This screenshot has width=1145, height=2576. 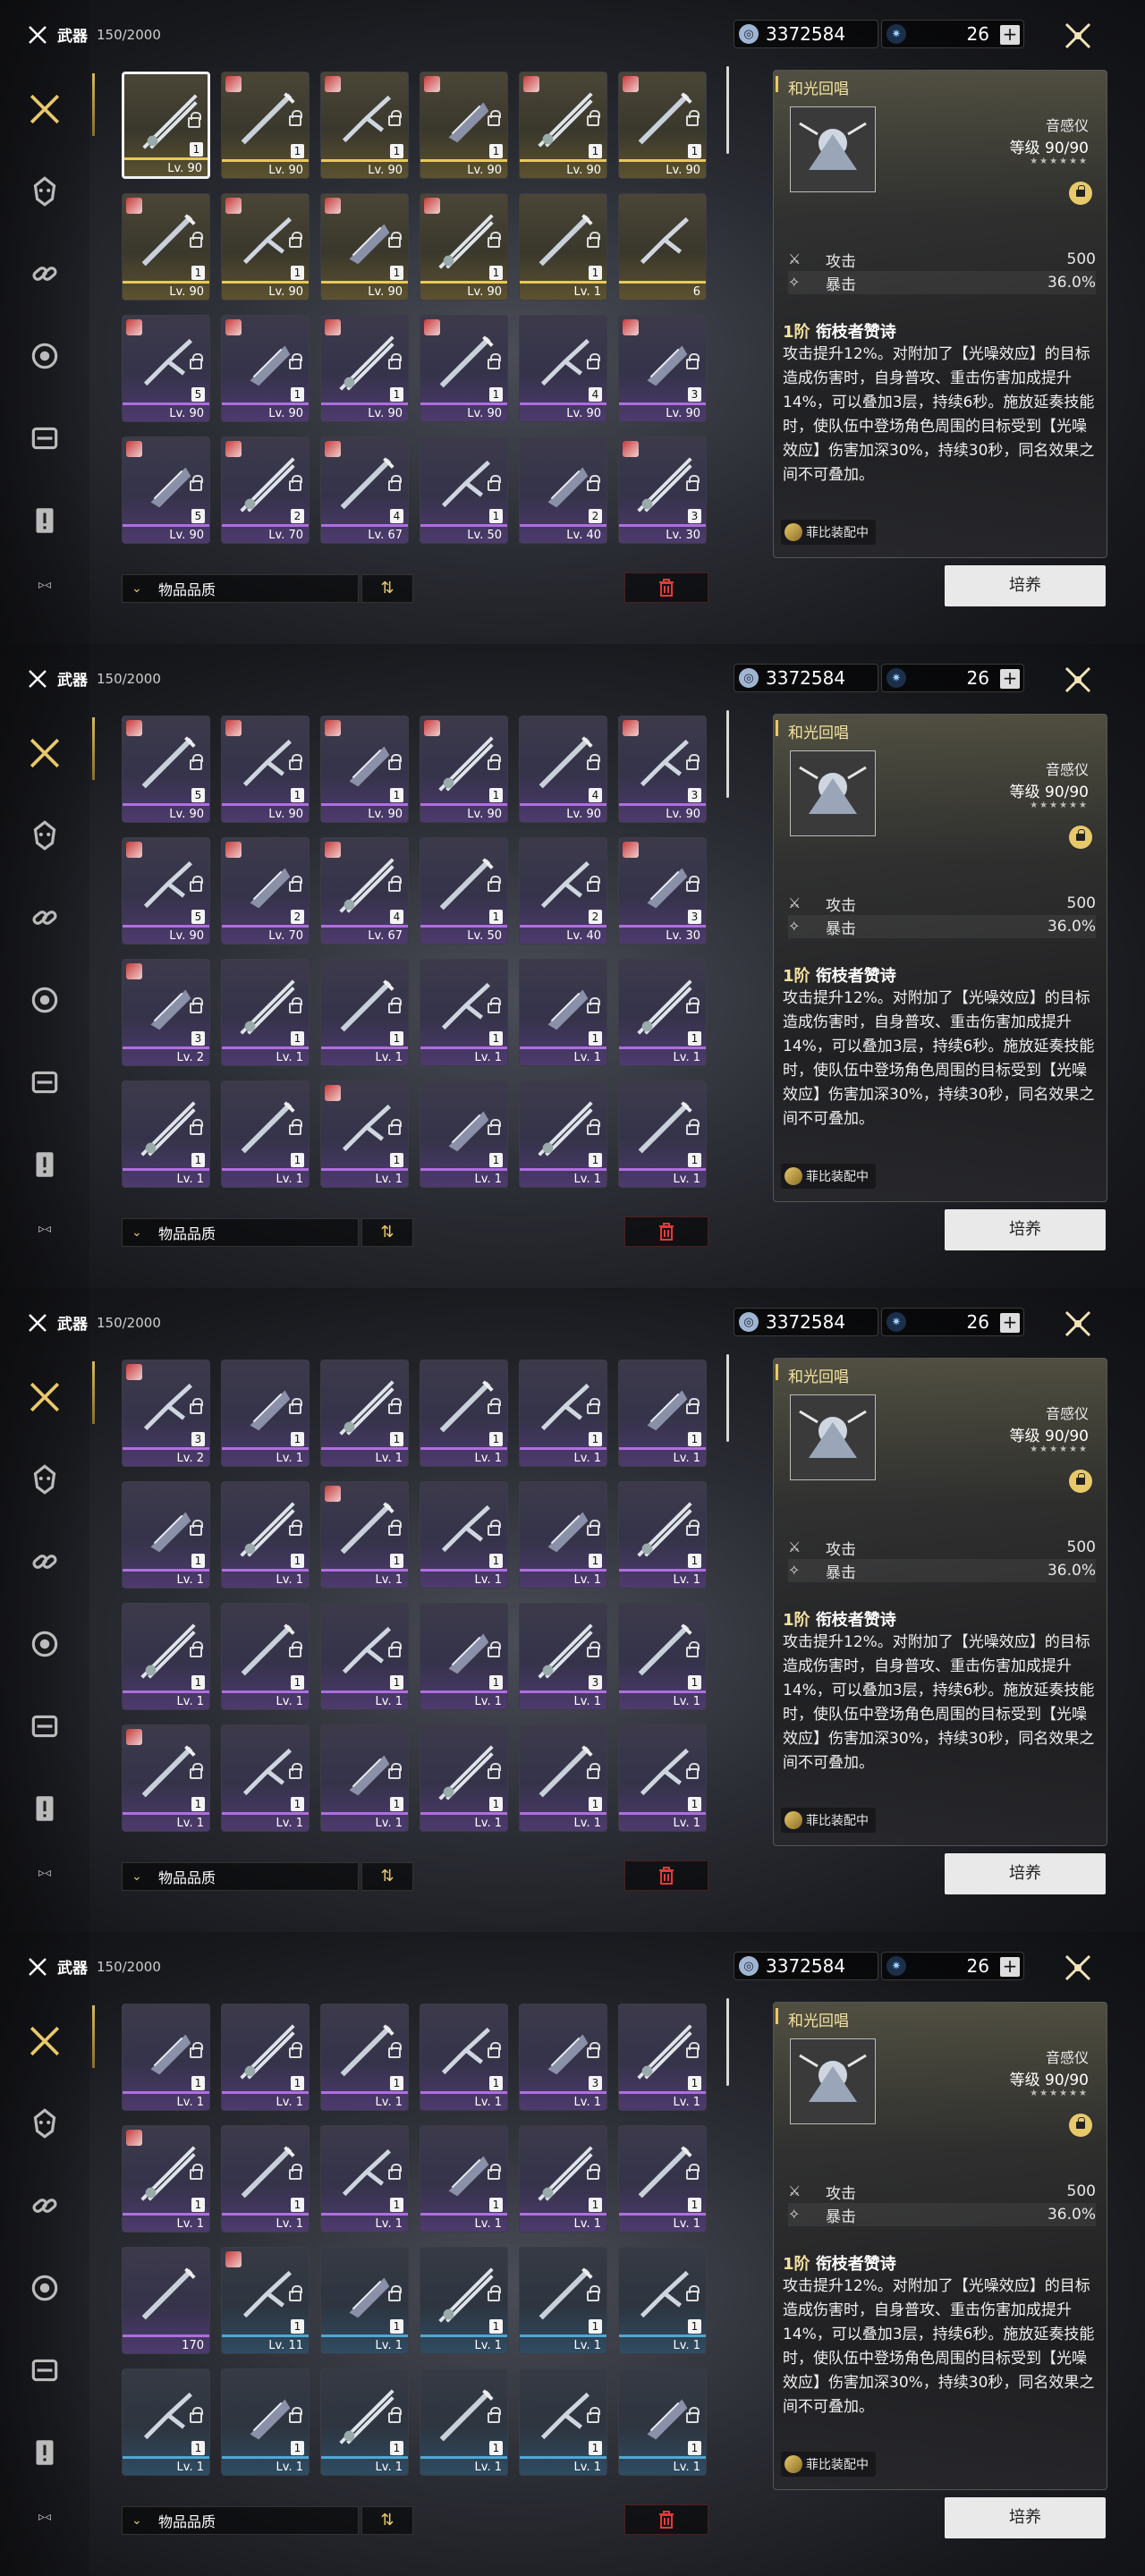 What do you see at coordinates (44, 1164) in the screenshot?
I see `sidebar-item-quest-item` at bounding box center [44, 1164].